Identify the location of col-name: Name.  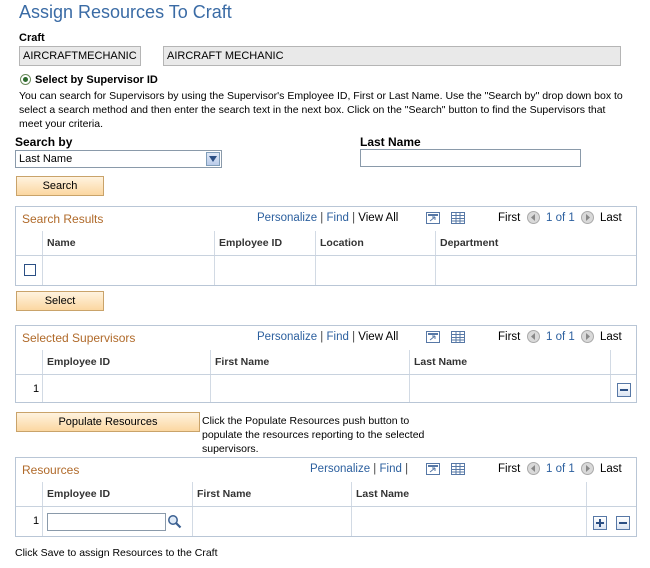
(129, 243).